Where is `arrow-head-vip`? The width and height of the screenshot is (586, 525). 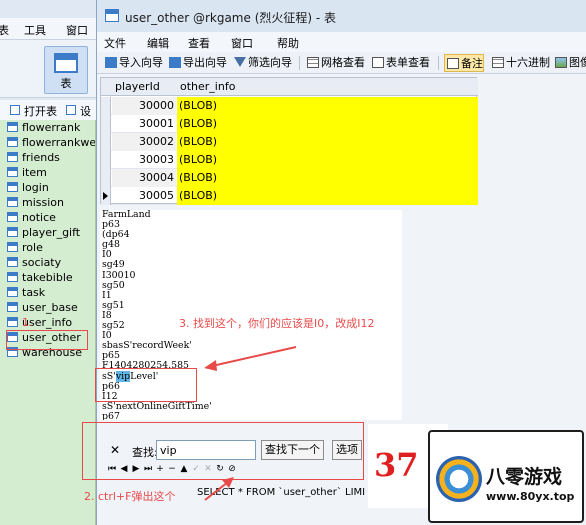
arrow-head-vip is located at coordinates (210, 365).